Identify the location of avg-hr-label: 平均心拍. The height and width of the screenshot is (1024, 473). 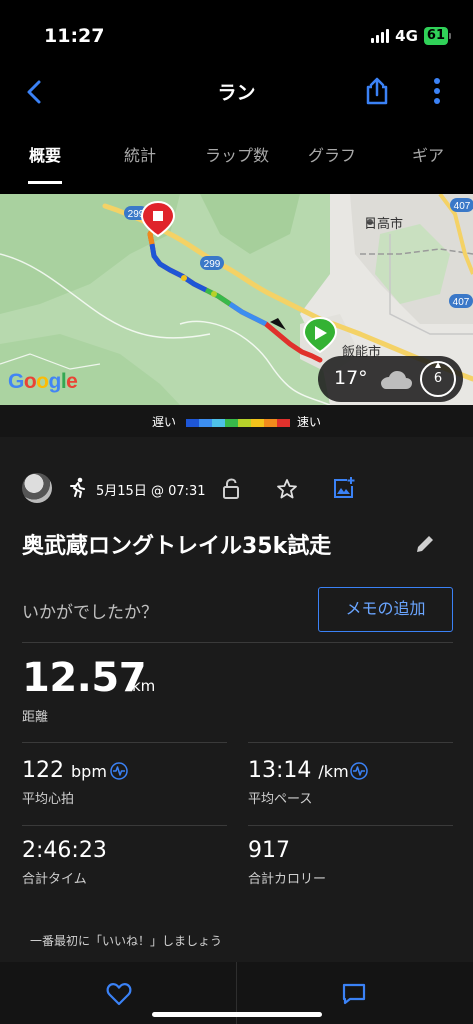
(48, 799).